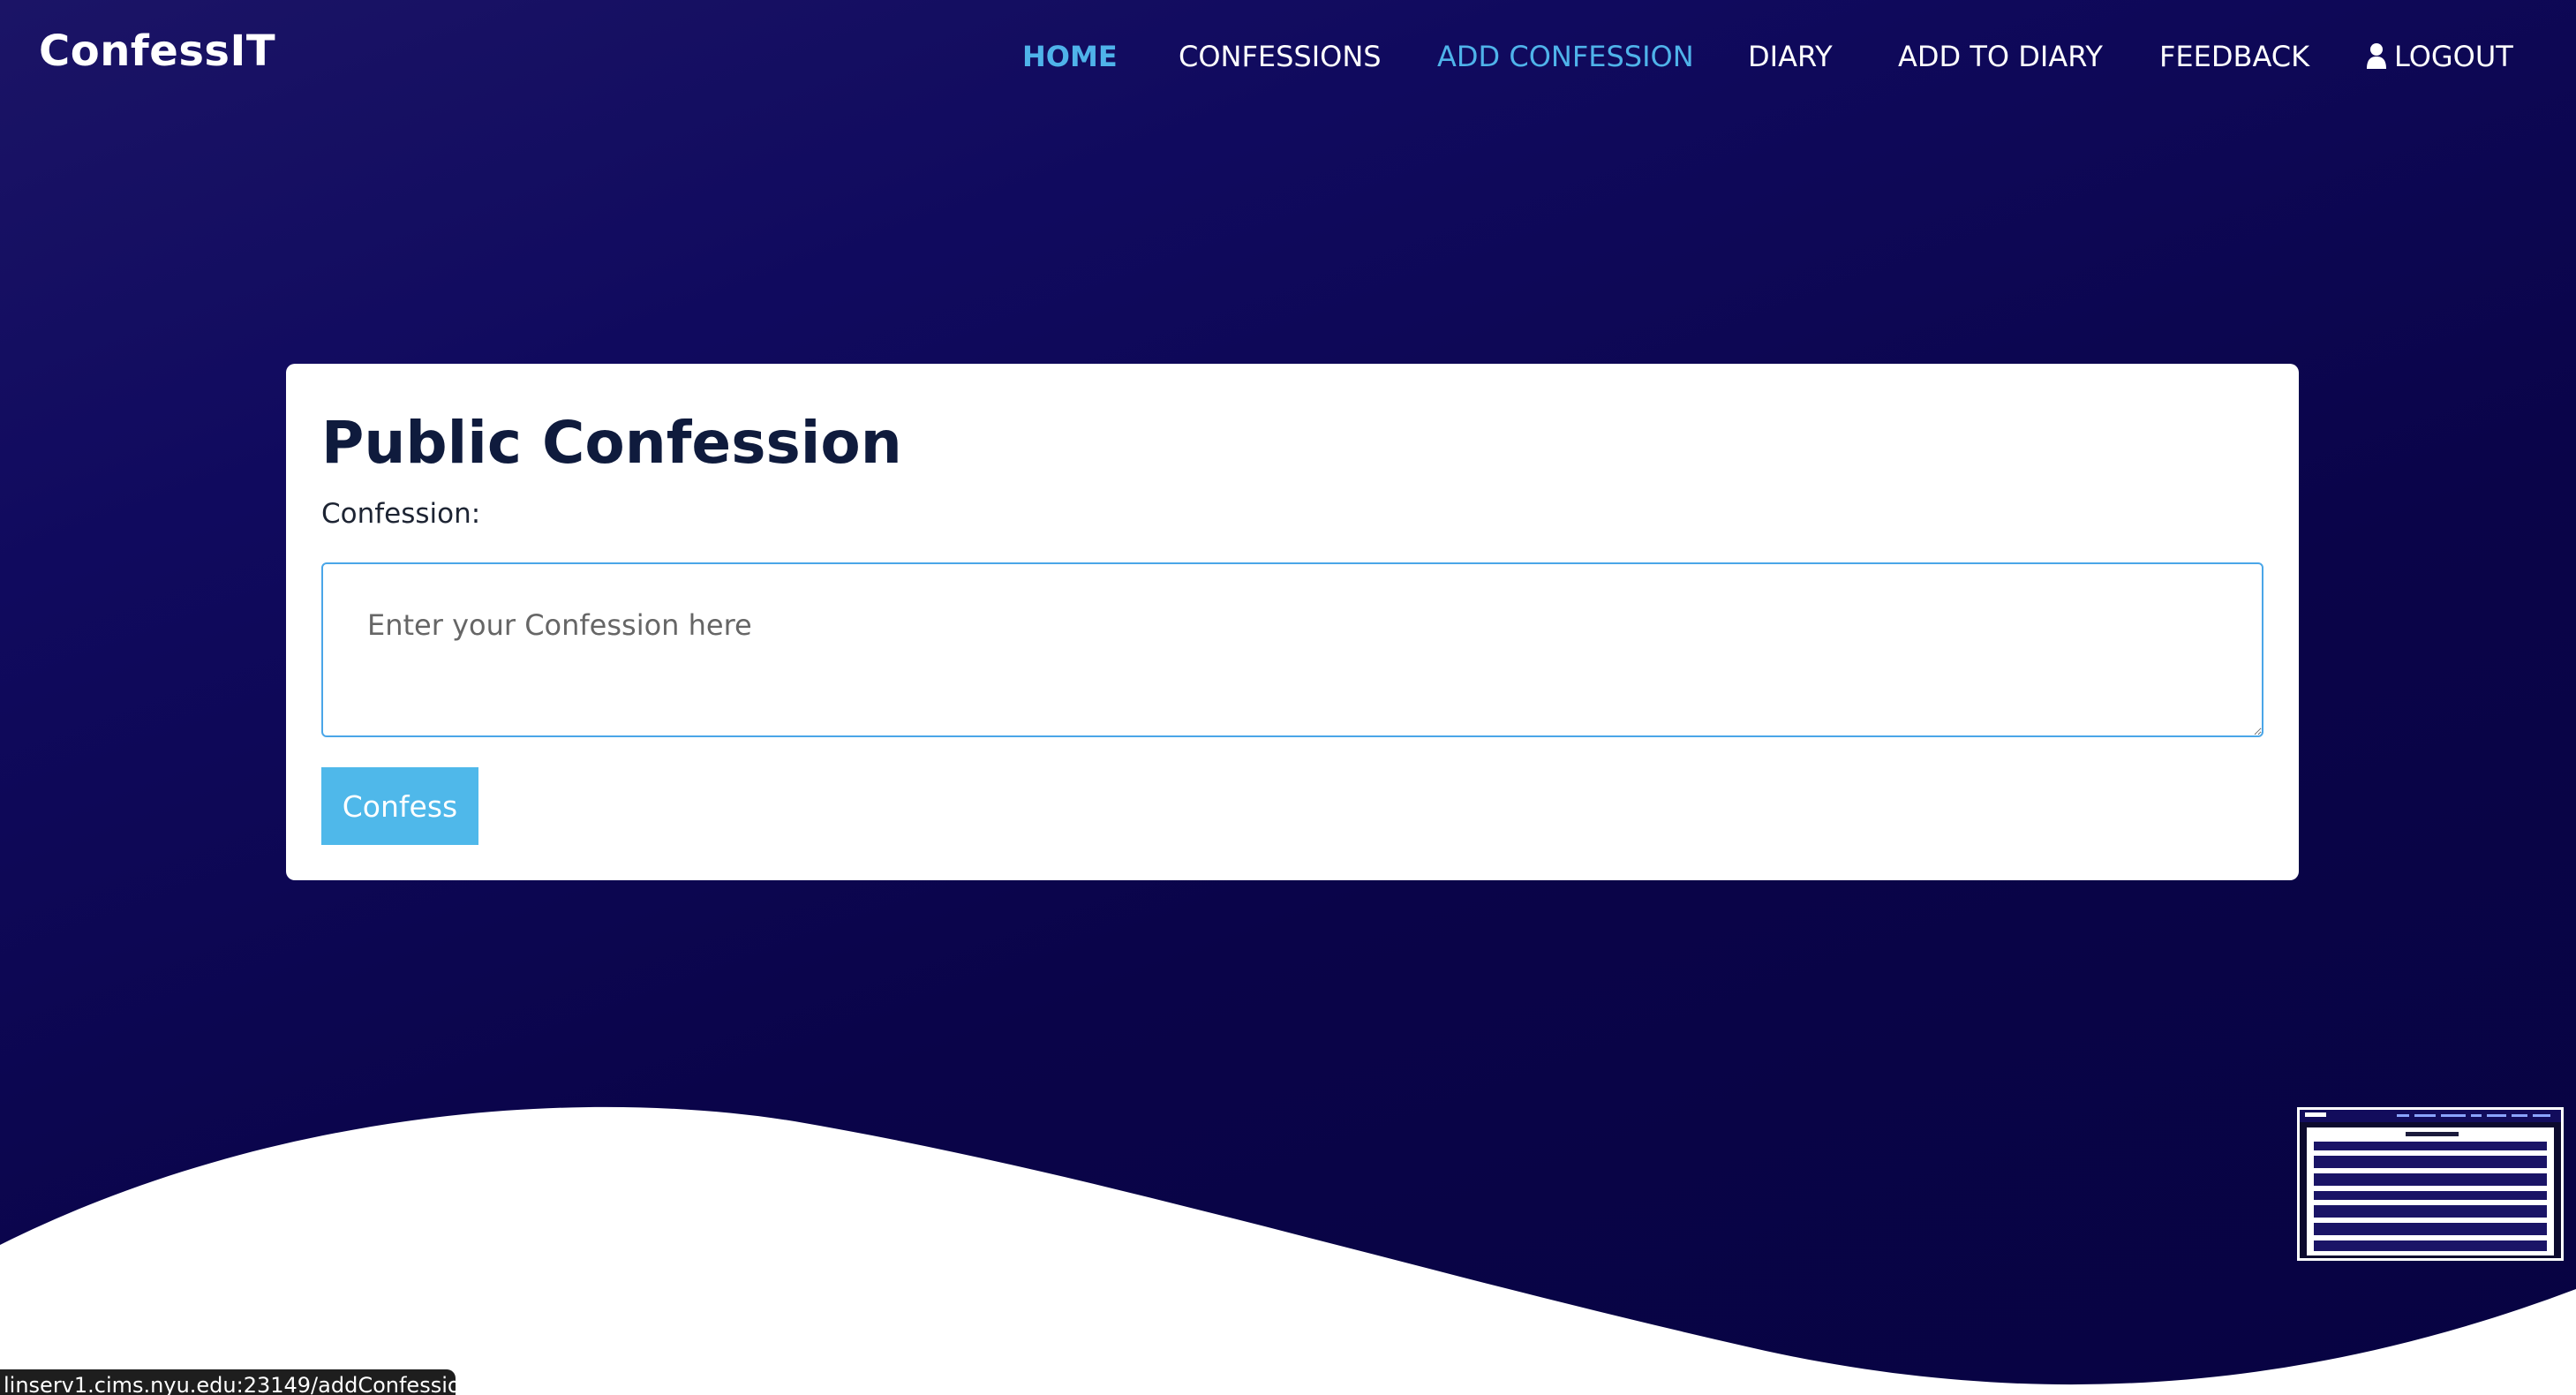  Describe the element at coordinates (612, 443) in the screenshot. I see `page-title: Public Confession` at that location.